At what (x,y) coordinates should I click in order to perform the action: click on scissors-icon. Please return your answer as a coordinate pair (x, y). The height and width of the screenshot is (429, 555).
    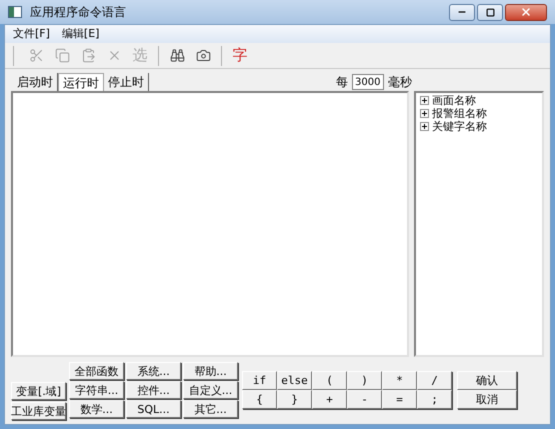
    Looking at the image, I should click on (36, 55).